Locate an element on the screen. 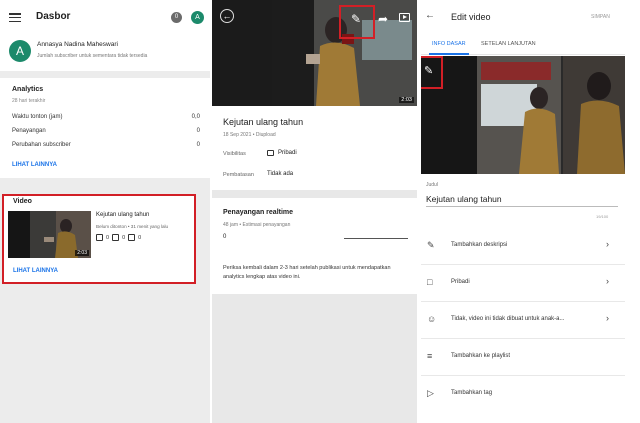  analytics-row-subscribers: Perubahan subscriber 0 is located at coordinates (106, 145).